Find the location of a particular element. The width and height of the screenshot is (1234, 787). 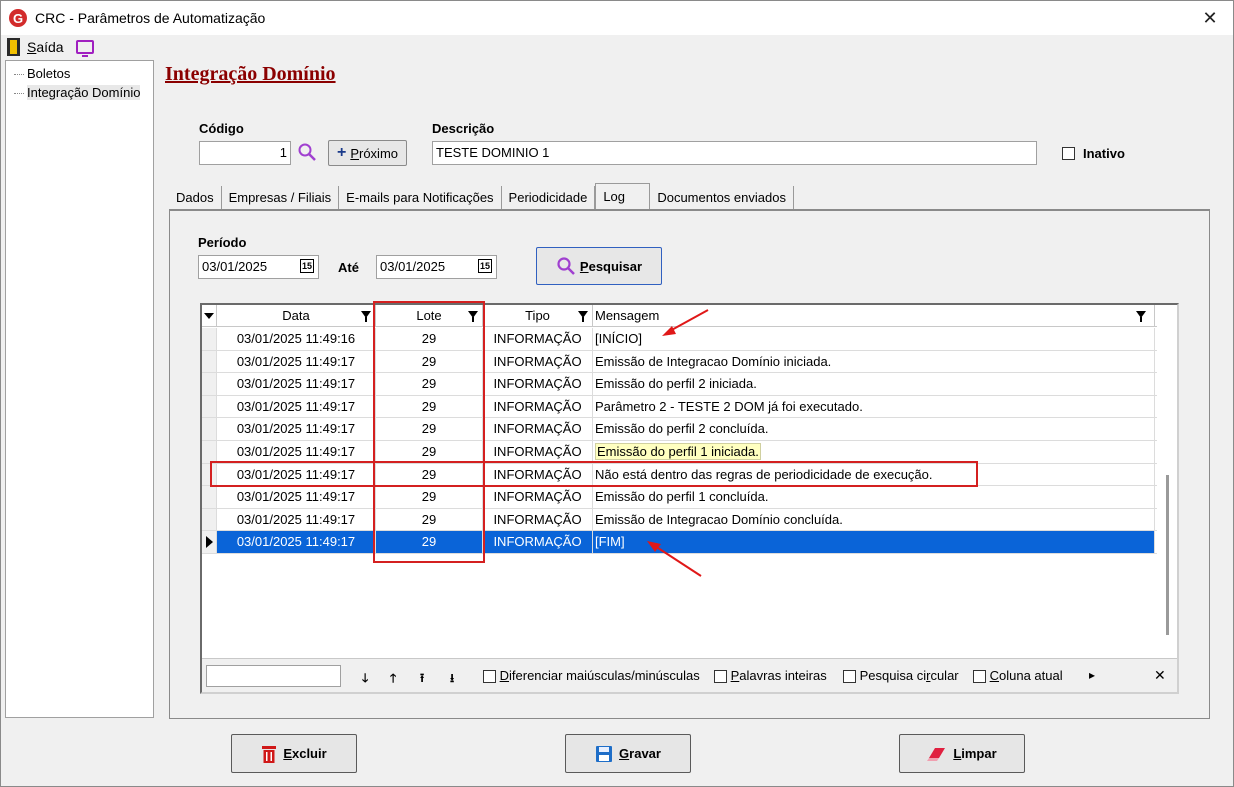

option-diferenciar-maiusculas: Diferenciar maiúsculas/minúsculas is located at coordinates (591, 676).